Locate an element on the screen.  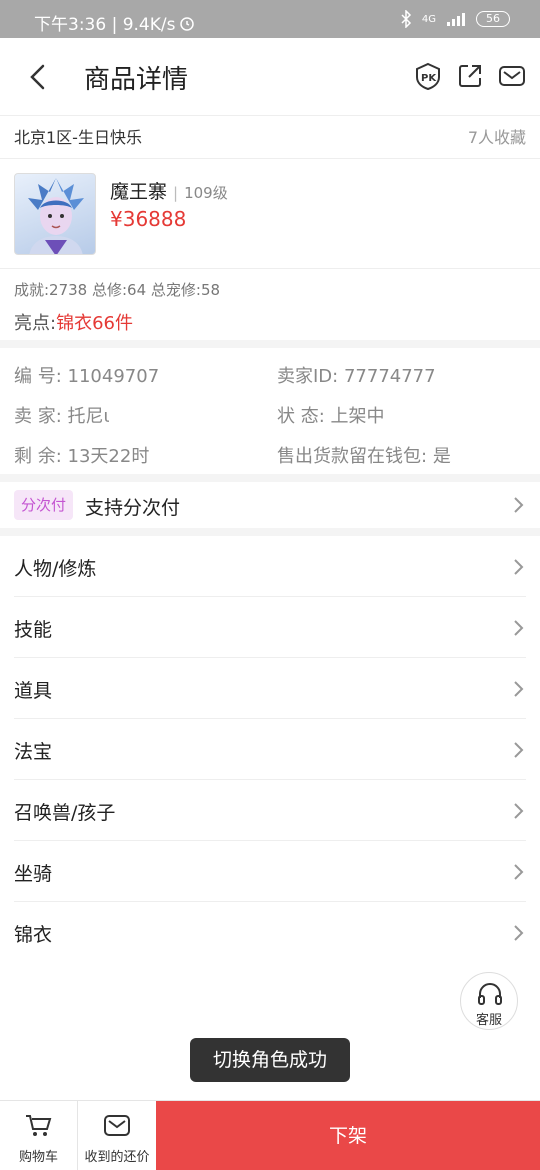
menu-item-label: 技能 is located at coordinates (33, 630).